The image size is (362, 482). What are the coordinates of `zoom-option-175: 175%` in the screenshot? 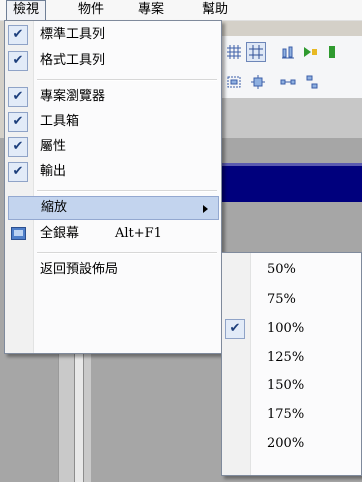 It's located at (291, 415).